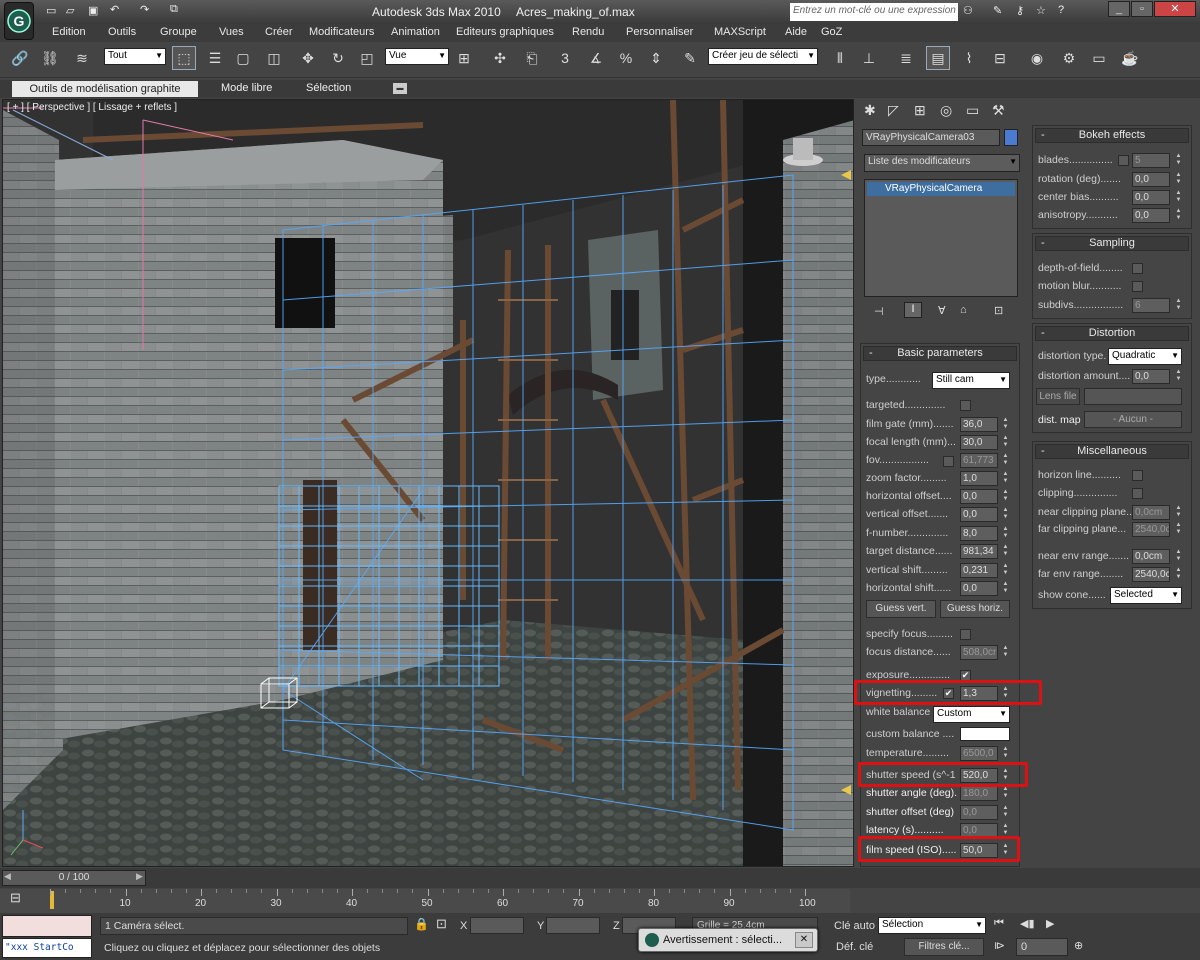  Describe the element at coordinates (1178, 556) in the screenshot. I see `near-env-arrows-icon: ▲ ▼` at that location.